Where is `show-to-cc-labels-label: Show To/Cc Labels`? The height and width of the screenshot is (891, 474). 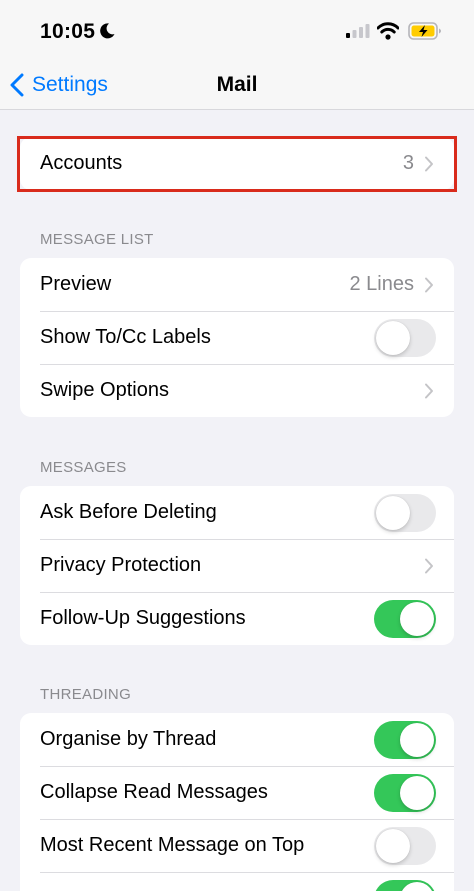
show-to-cc-labels-label: Show To/Cc Labels is located at coordinates (125, 337).